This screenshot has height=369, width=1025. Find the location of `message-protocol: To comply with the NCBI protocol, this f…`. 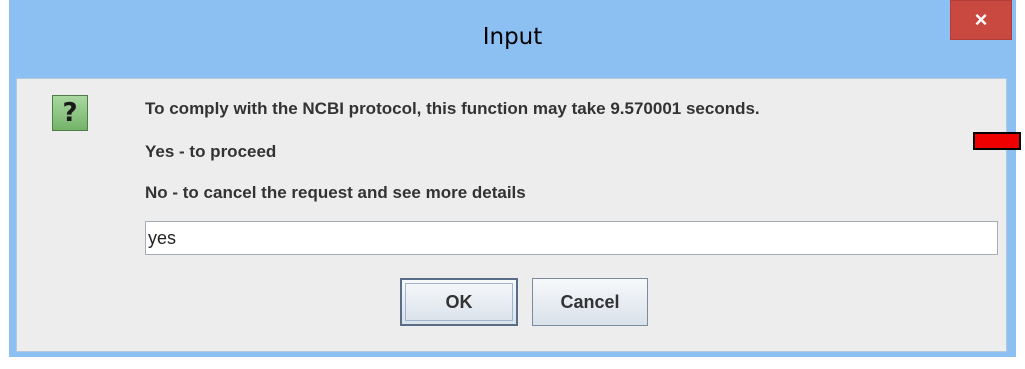

message-protocol: To comply with the NCBI protocol, this f… is located at coordinates (452, 108).